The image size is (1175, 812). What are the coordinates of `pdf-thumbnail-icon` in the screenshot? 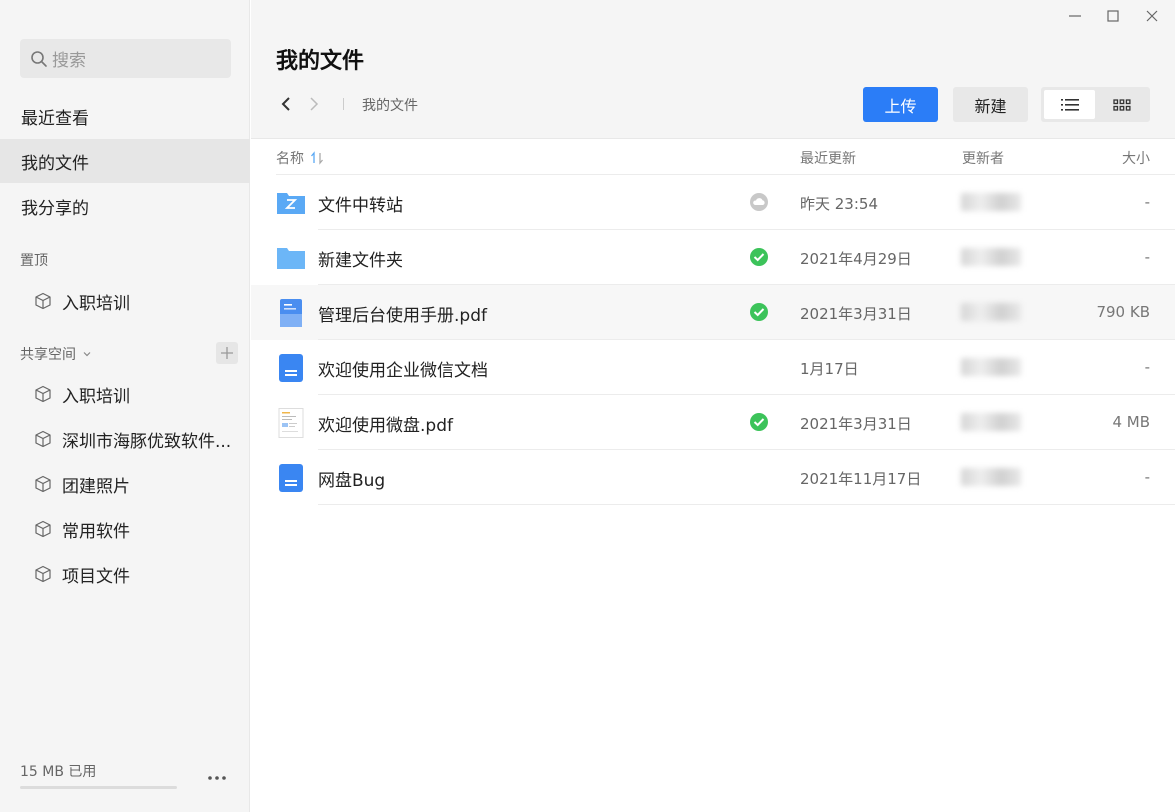 It's located at (291, 423).